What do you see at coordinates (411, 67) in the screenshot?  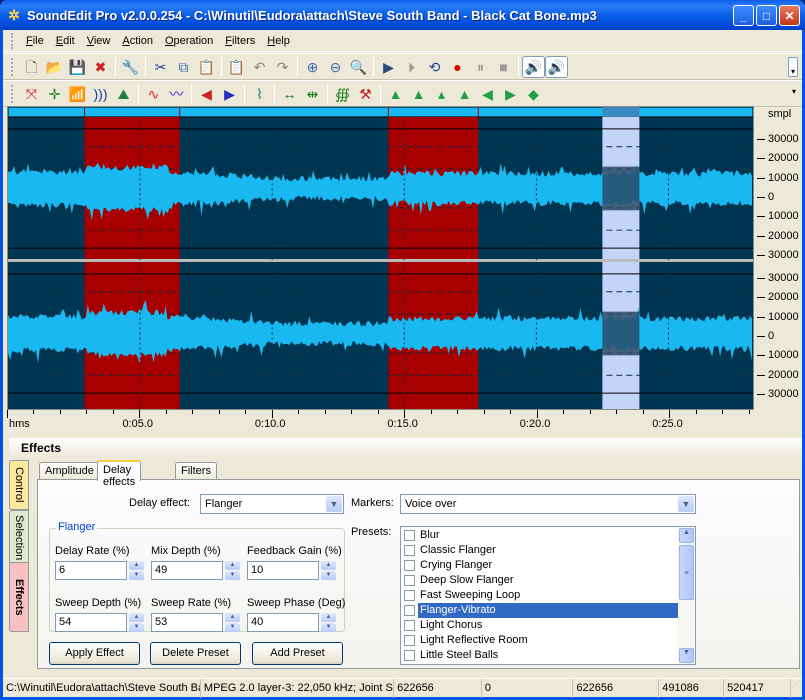 I see `play-selection-button: ⏵` at bounding box center [411, 67].